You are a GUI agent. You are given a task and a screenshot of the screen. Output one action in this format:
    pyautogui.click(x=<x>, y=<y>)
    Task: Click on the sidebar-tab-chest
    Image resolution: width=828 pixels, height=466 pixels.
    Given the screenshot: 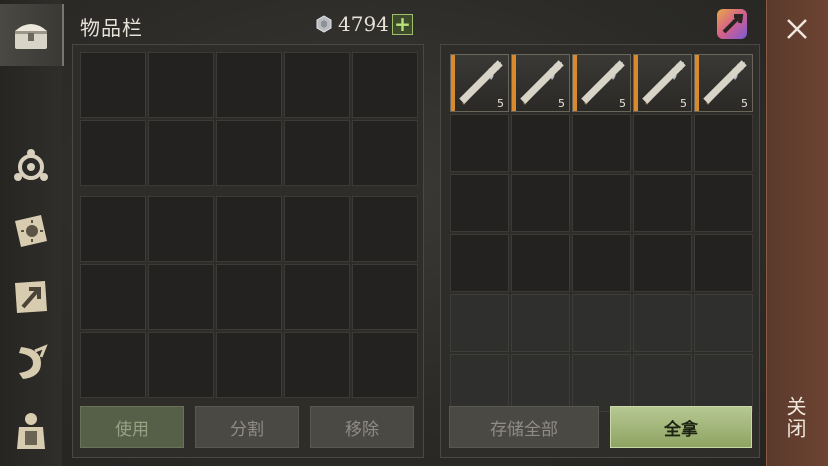 What is the action you would take?
    pyautogui.click(x=32, y=35)
    